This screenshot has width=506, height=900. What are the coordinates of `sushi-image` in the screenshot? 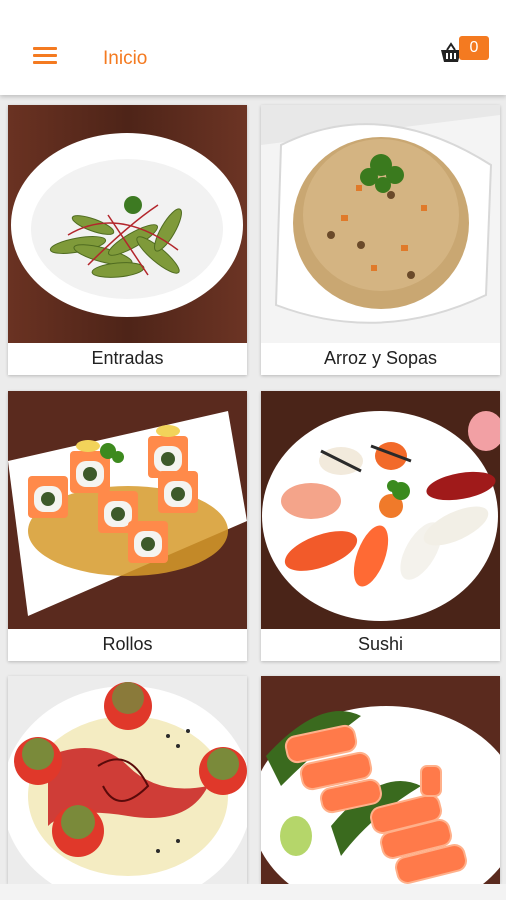 It's located at (380, 510).